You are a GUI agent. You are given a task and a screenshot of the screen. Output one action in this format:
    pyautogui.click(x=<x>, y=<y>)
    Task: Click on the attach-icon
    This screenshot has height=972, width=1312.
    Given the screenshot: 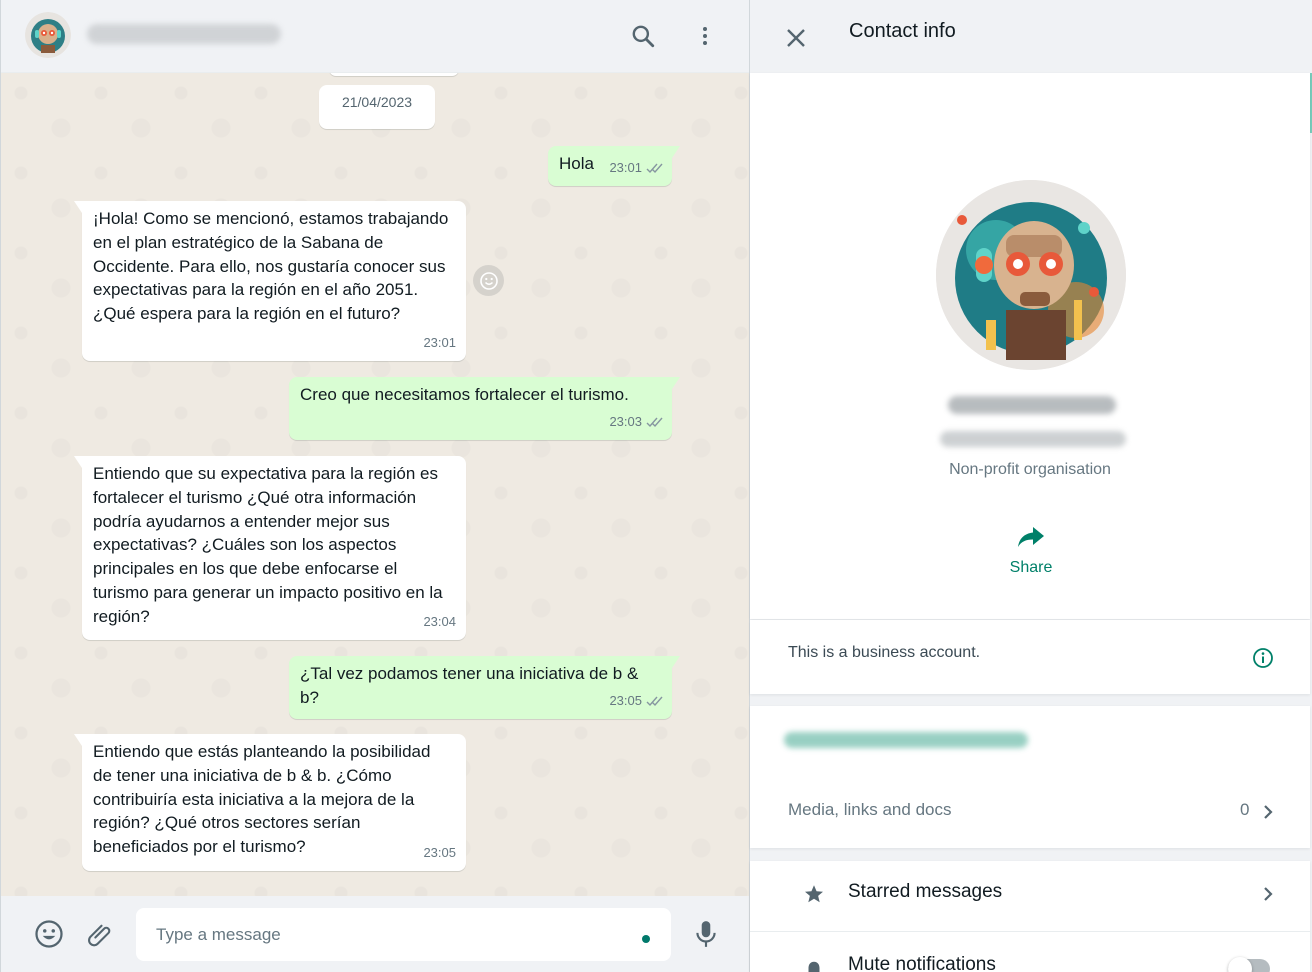 What is the action you would take?
    pyautogui.click(x=100, y=934)
    